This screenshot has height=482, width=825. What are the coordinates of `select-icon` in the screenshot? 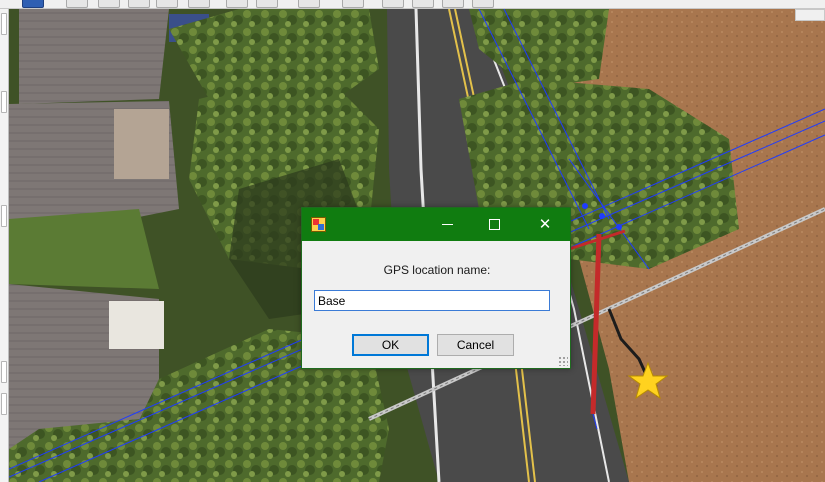 It's located at (109, 4).